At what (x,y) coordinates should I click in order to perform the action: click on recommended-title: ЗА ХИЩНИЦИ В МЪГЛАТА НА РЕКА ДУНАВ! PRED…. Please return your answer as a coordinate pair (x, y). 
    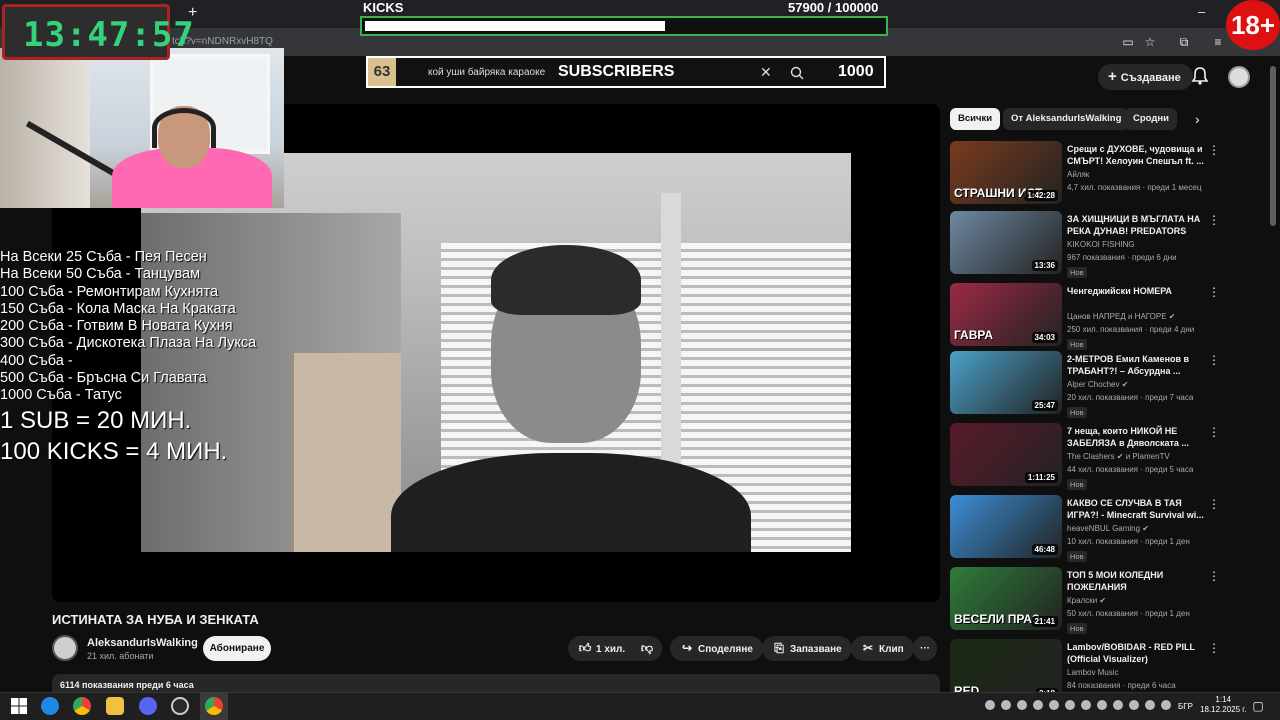
    Looking at the image, I should click on (1136, 225).